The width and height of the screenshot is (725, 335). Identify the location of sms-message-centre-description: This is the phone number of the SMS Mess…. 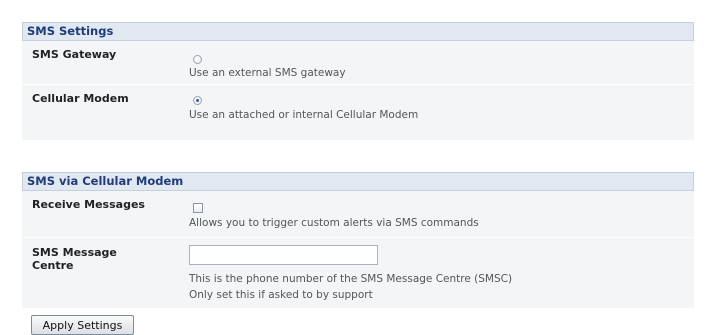
(351, 279).